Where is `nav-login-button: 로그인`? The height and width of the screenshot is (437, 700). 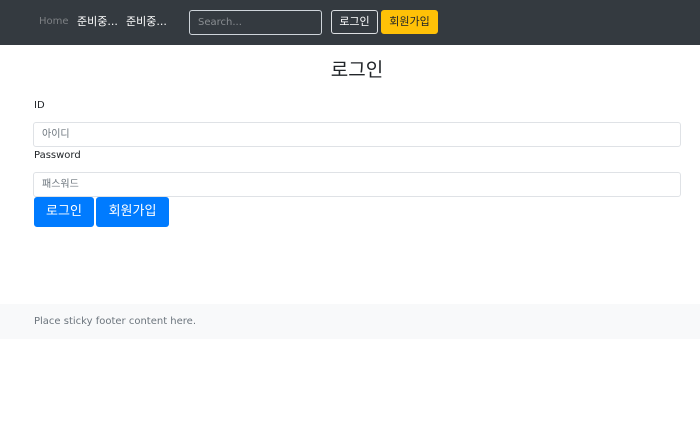 nav-login-button: 로그인 is located at coordinates (354, 22).